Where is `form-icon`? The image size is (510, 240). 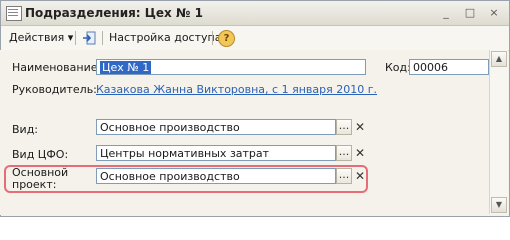
form-icon is located at coordinates (14, 13).